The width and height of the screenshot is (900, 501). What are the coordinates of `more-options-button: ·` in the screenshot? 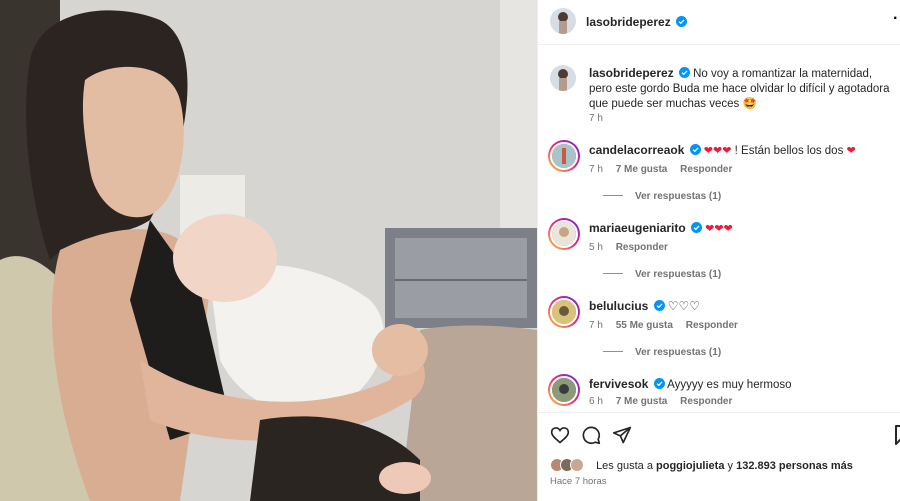 It's located at (895, 19).